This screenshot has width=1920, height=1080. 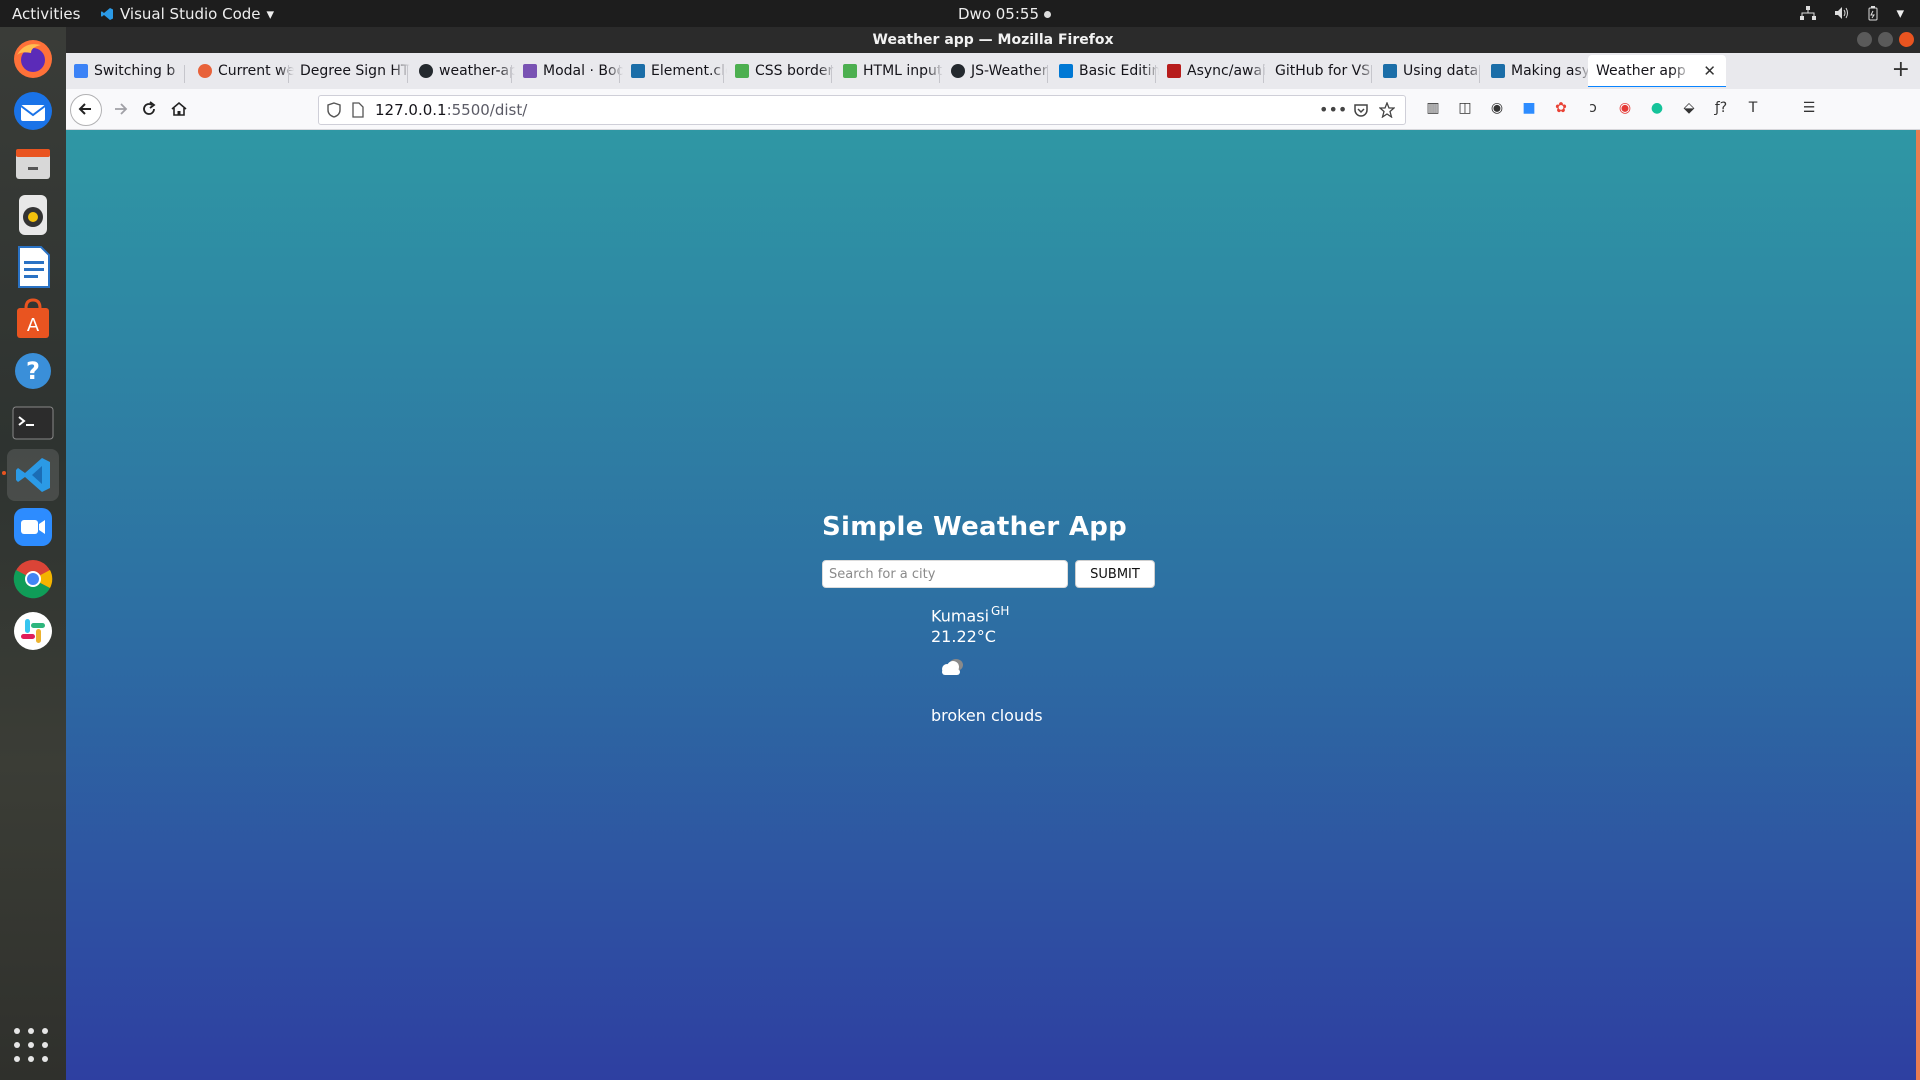 I want to click on tracking-shield-icon, so click(x=334, y=110).